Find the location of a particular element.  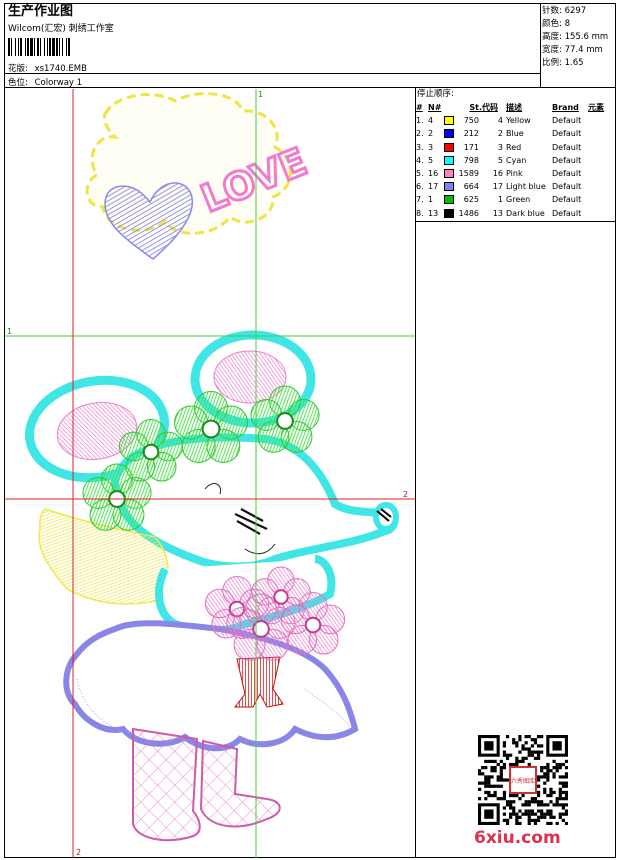

cell-description: Light blue is located at coordinates (526, 187).